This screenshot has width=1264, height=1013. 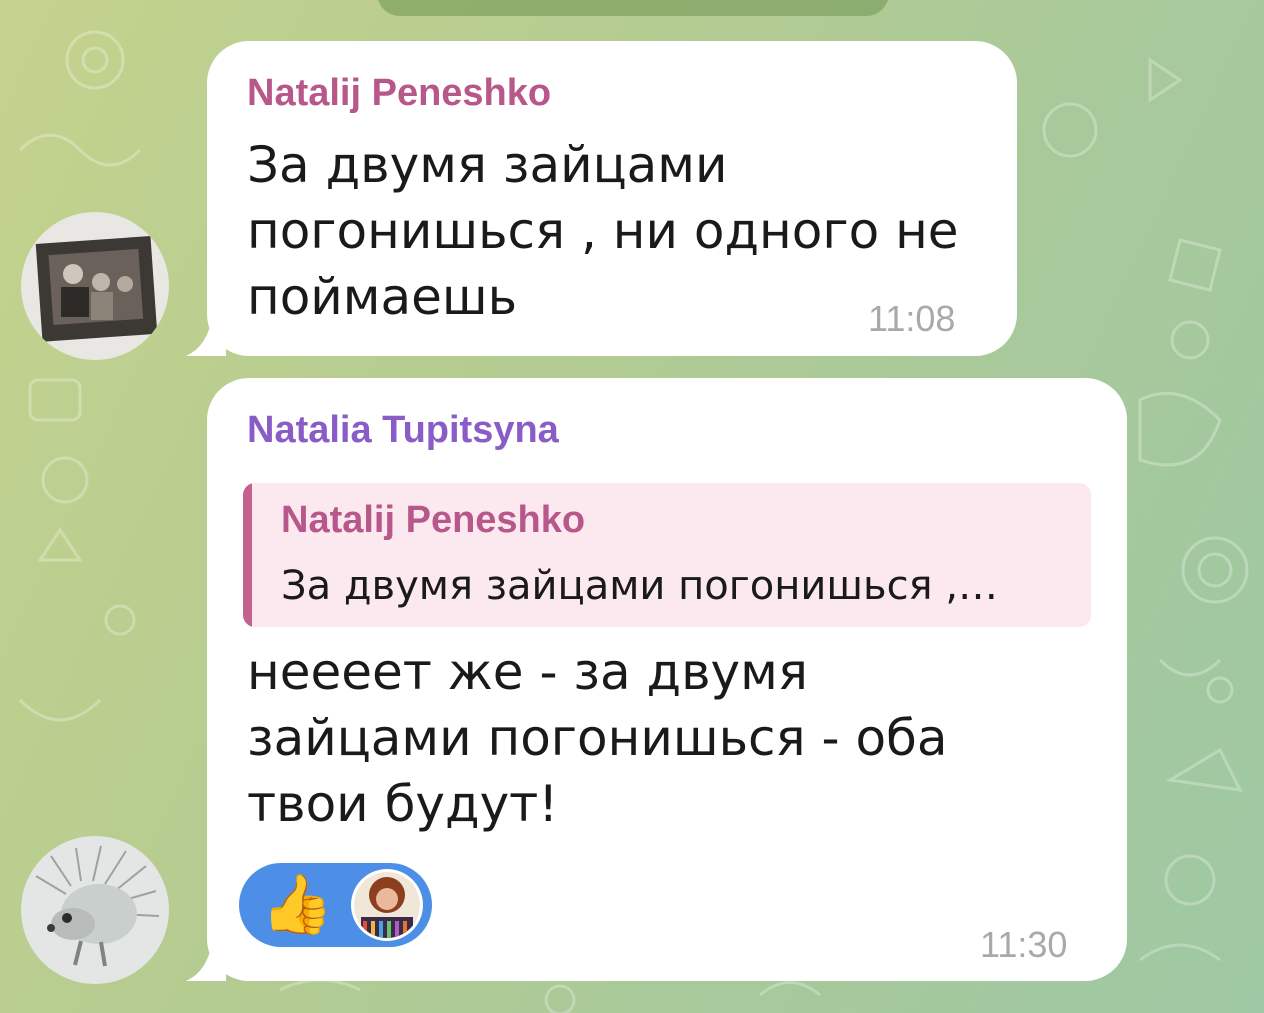 I want to click on message-text-line: поймаешь, so click(x=382, y=297).